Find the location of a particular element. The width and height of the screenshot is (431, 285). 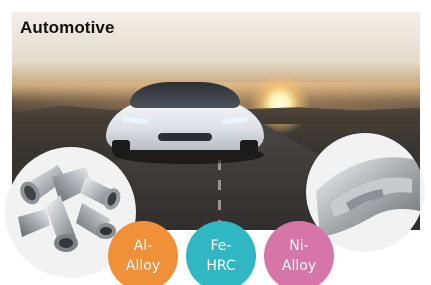

fe-hrc-badge: Fe- HRC is located at coordinates (221, 253).